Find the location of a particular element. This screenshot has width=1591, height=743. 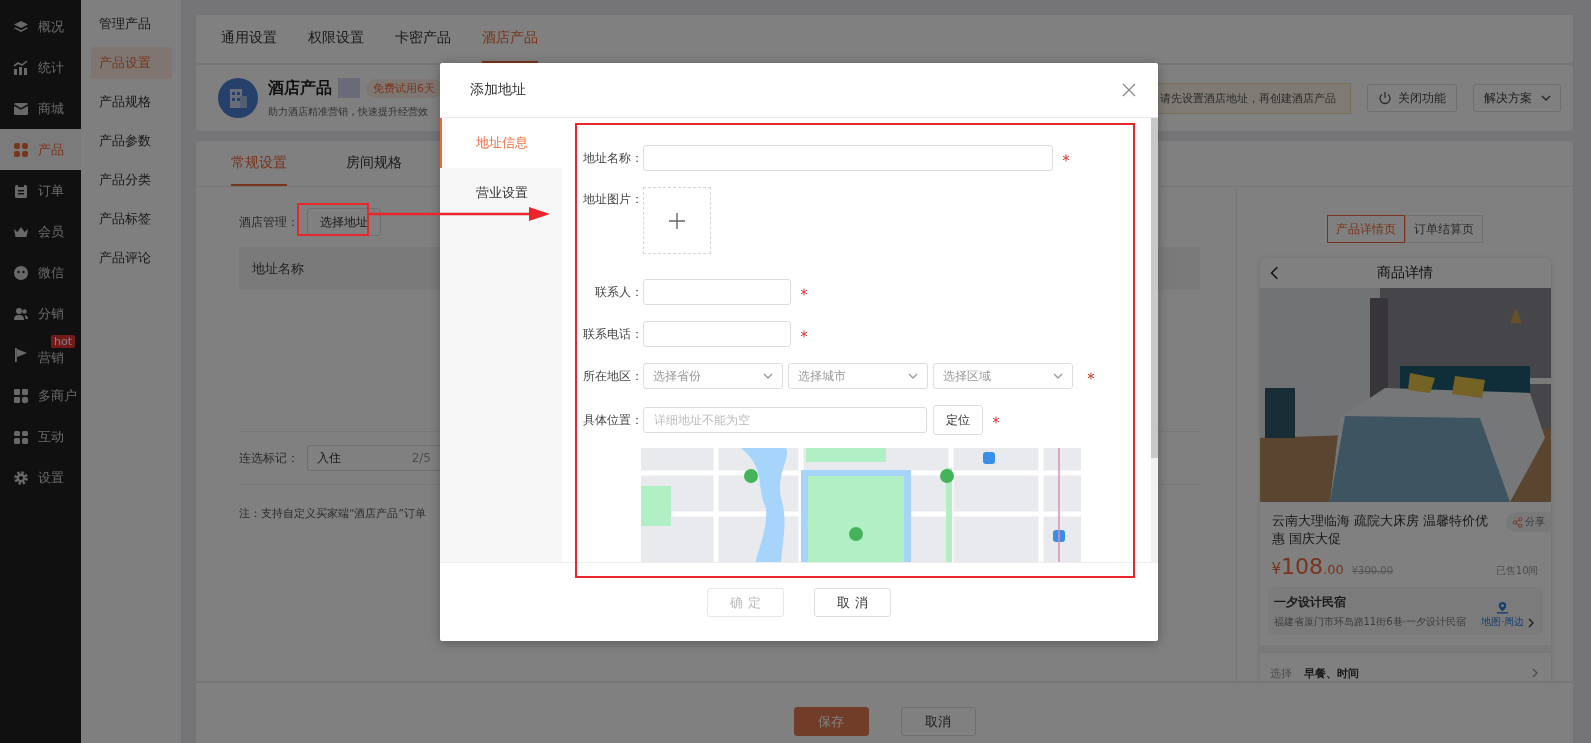

people-icon is located at coordinates (21, 313).